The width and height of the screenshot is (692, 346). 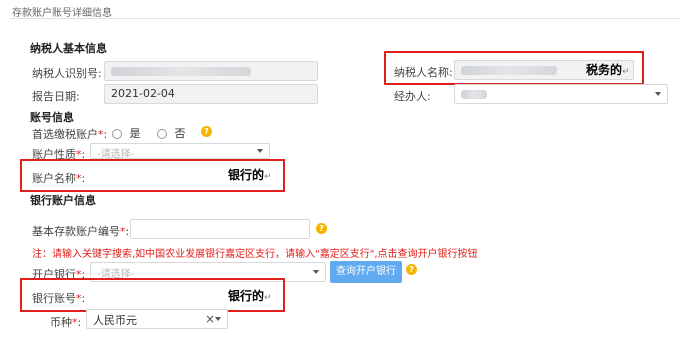 I want to click on taxpayer-section-title: 纳税人基本信息, so click(x=68, y=48).